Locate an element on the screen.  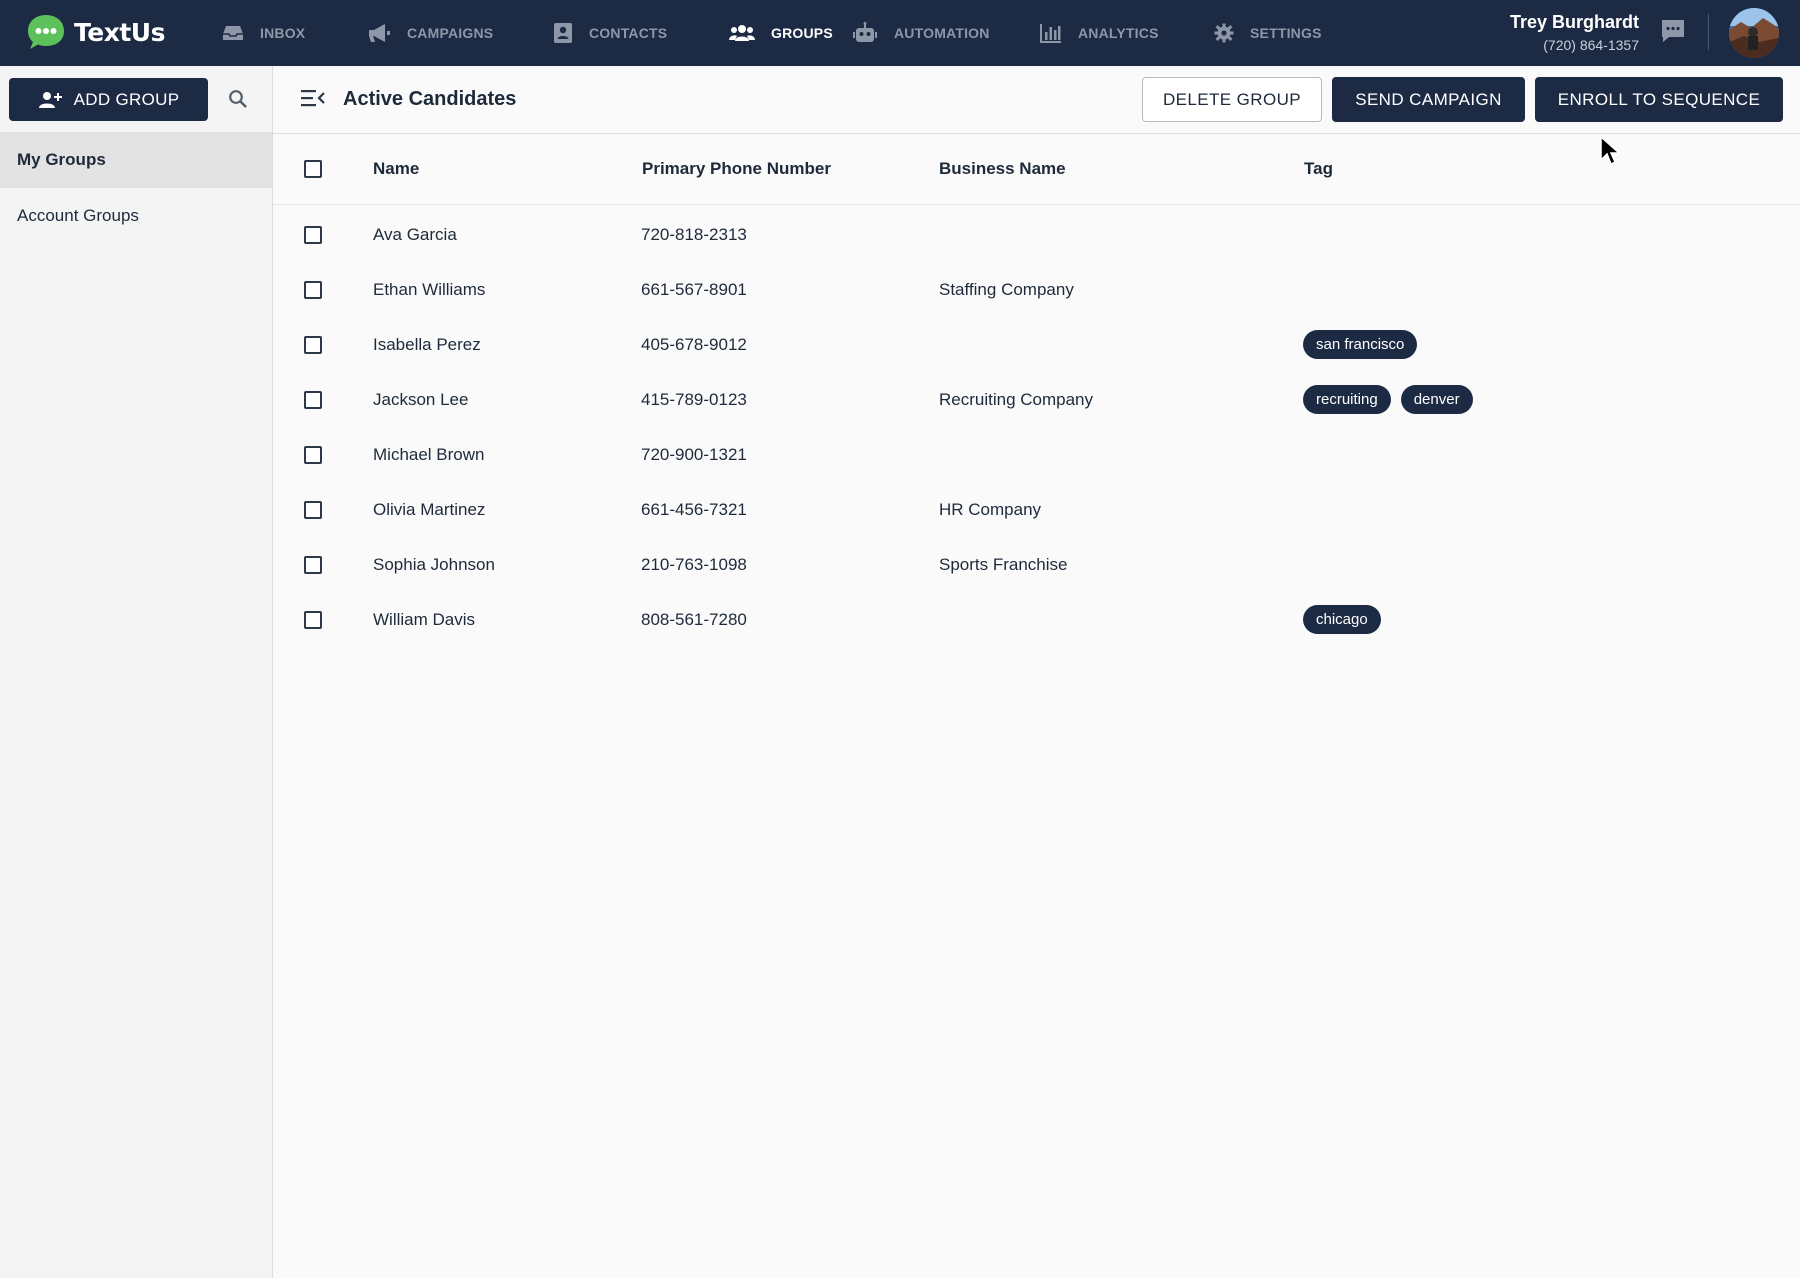
table-row: Ava Garcia 720-818-2313 is located at coordinates (1036, 234).